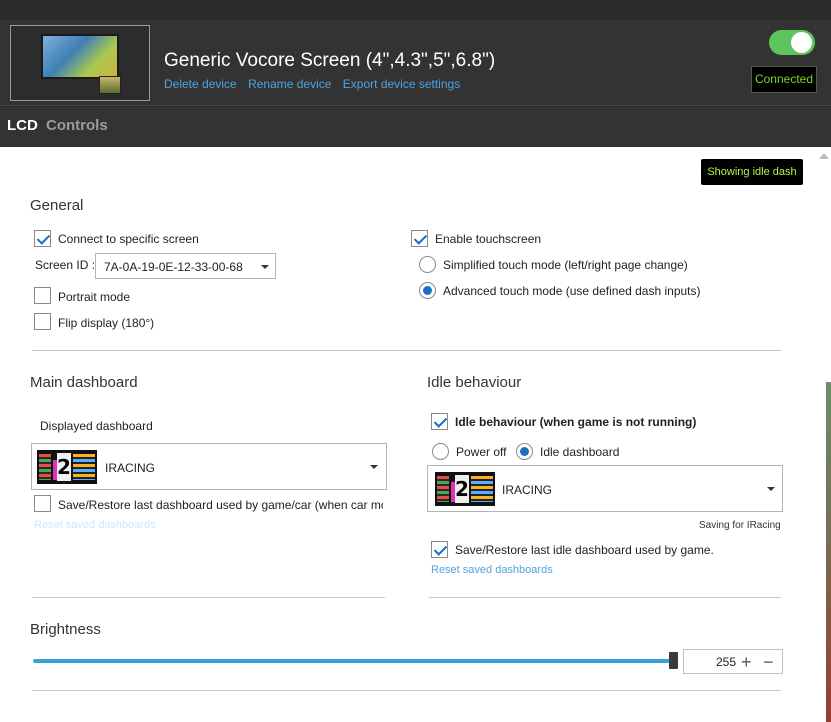 Image resolution: width=831 pixels, height=722 pixels. I want to click on rename-device-link: Rename device, so click(289, 84).